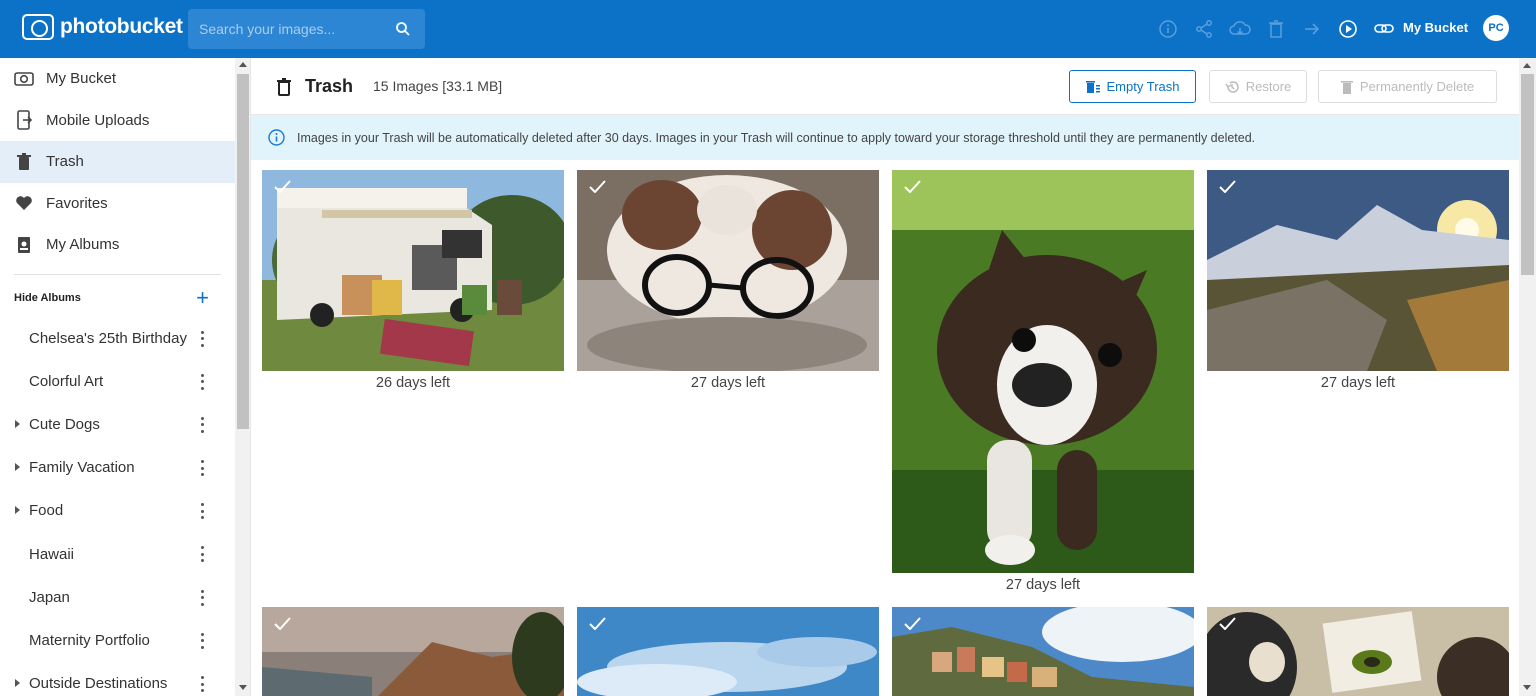 This screenshot has height=696, width=1536. Describe the element at coordinates (117, 338) in the screenshot. I see `album-item: Chelsea's 25th Birthday` at that location.